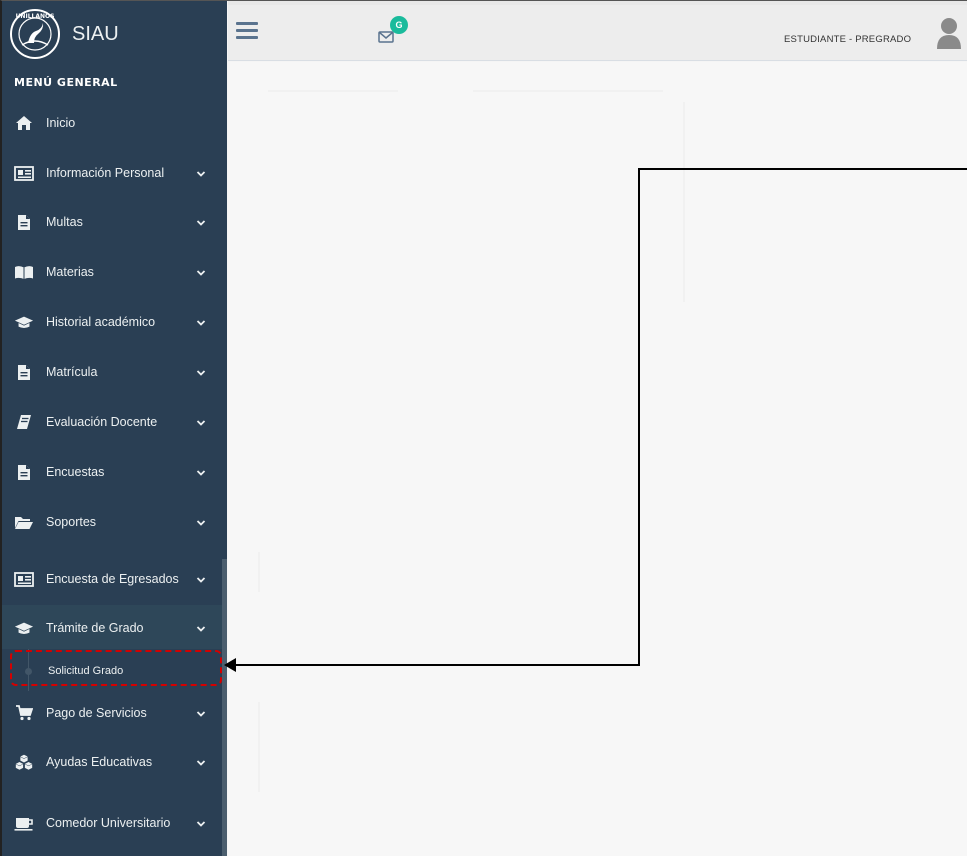 This screenshot has height=856, width=967. Describe the element at coordinates (247, 31) in the screenshot. I see `menu-toggle-icon` at that location.